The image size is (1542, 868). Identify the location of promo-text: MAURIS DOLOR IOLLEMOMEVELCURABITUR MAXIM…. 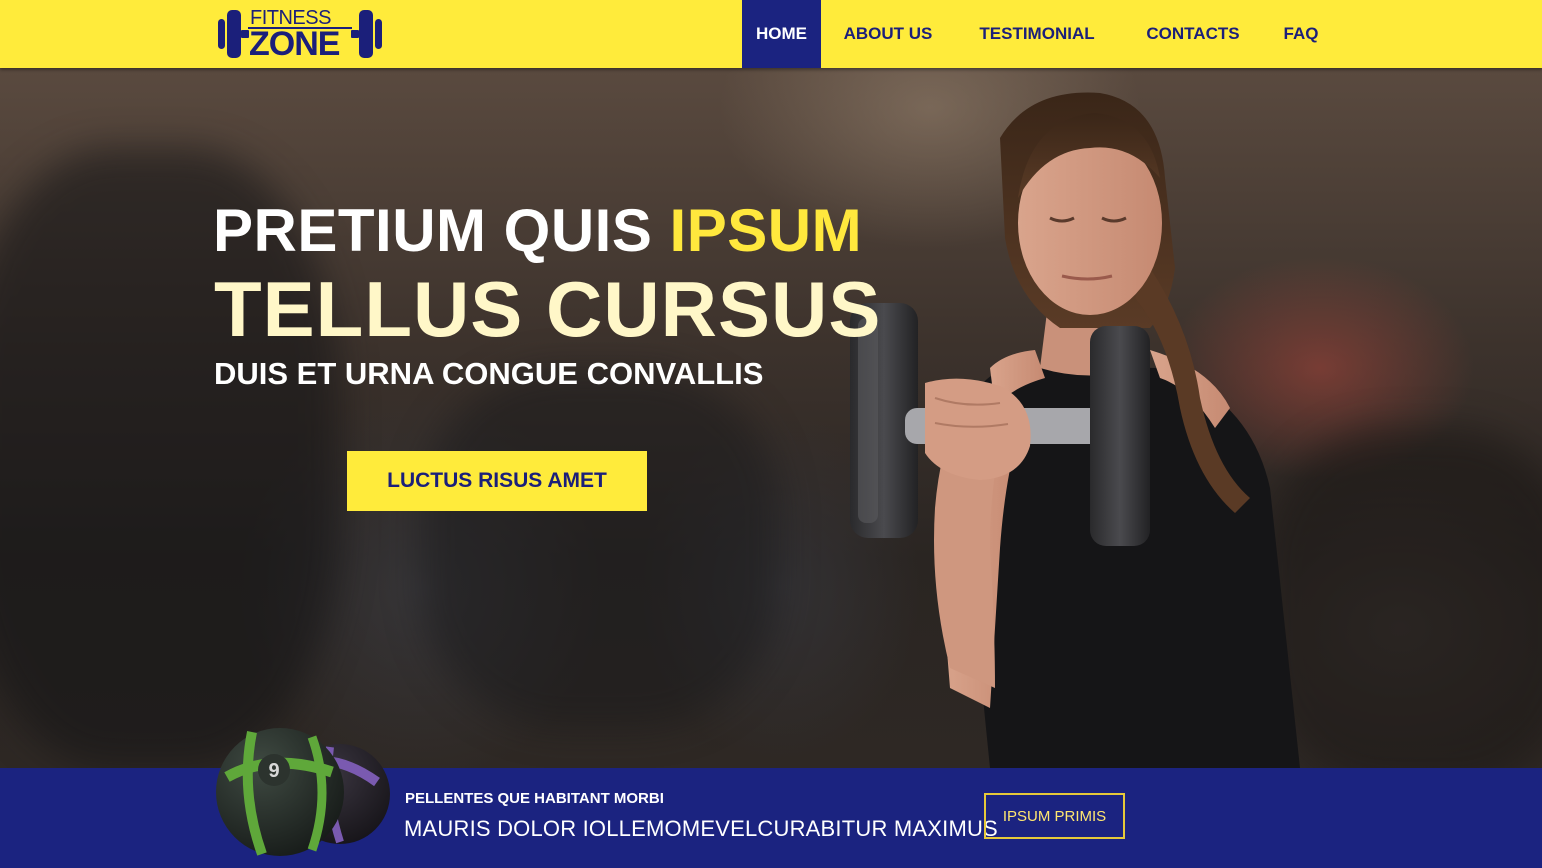
(701, 828).